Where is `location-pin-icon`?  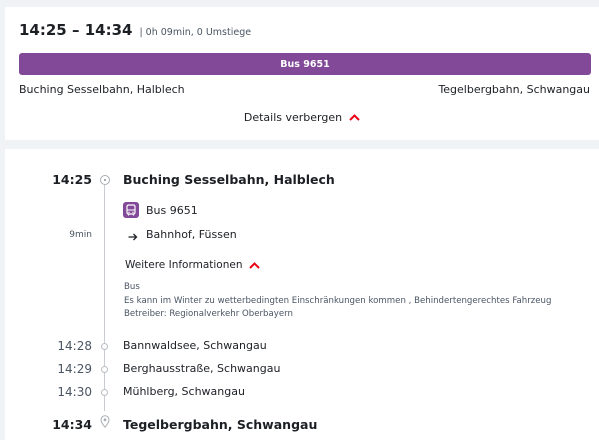
location-pin-icon is located at coordinates (105, 421).